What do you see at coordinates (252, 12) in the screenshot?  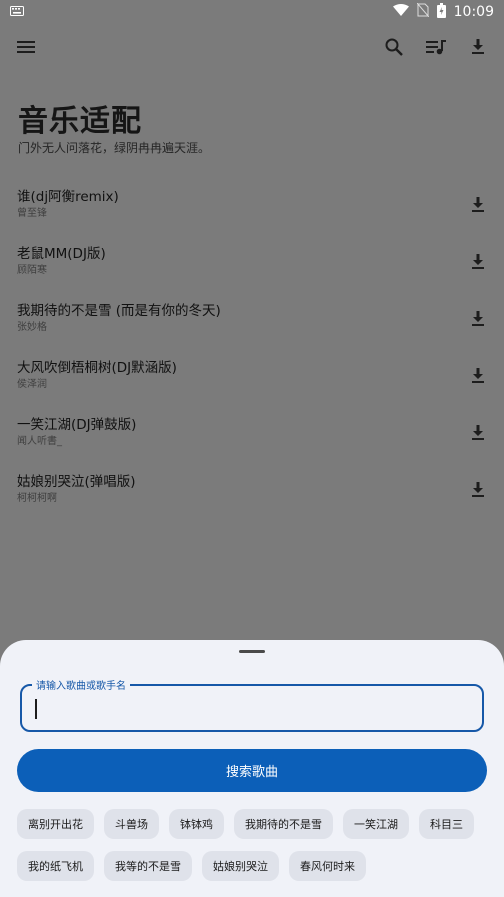 I see `status-bar: 10:09` at bounding box center [252, 12].